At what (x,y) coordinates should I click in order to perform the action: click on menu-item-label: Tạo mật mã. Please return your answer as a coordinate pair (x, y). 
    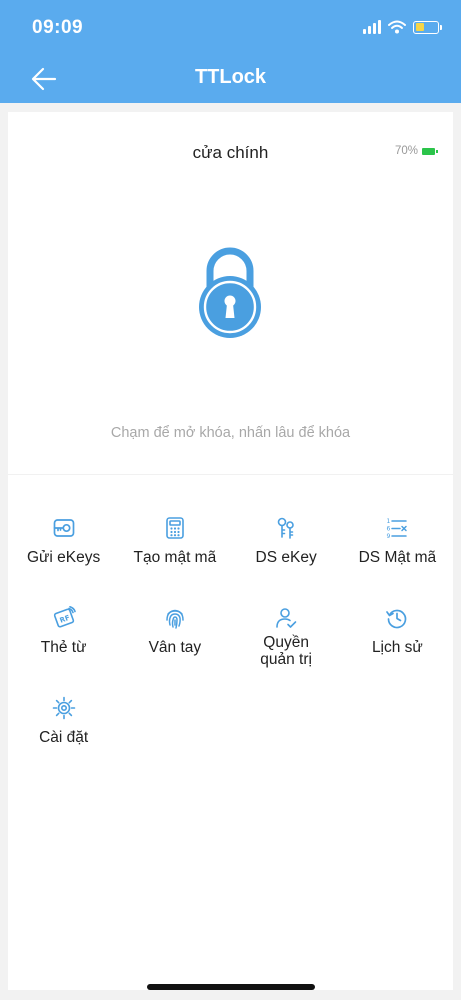
    Looking at the image, I should click on (175, 557).